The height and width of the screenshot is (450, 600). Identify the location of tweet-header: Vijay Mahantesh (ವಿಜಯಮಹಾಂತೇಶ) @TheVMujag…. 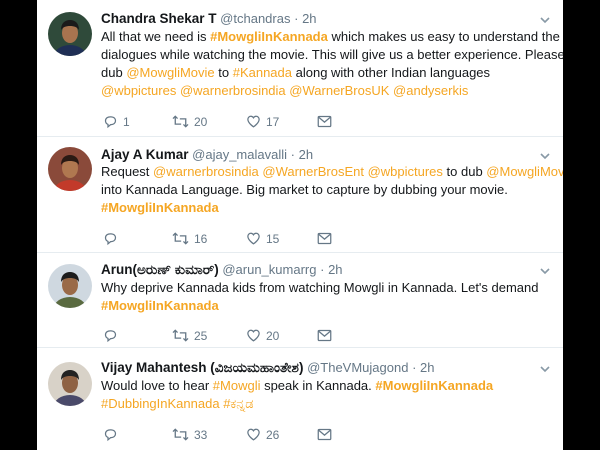
(268, 368).